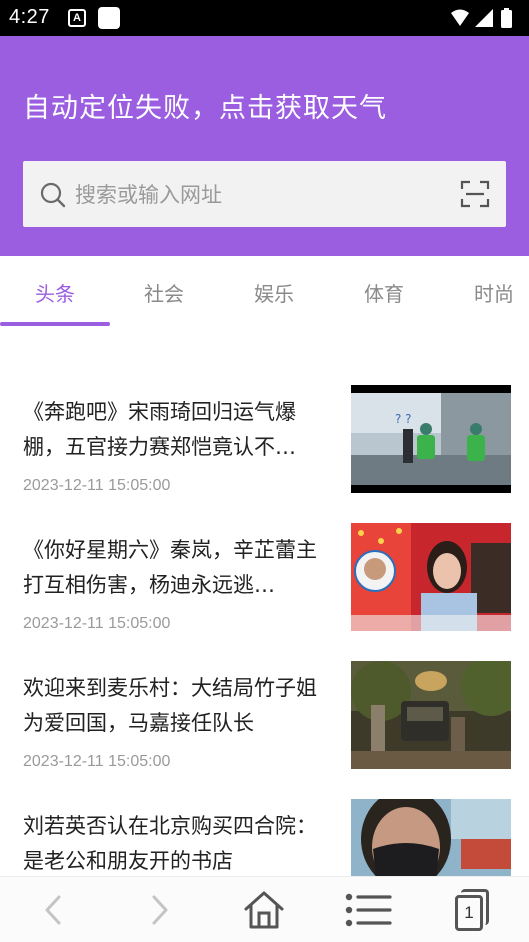 This screenshot has width=529, height=942. I want to click on tabs-button: 1, so click(472, 910).